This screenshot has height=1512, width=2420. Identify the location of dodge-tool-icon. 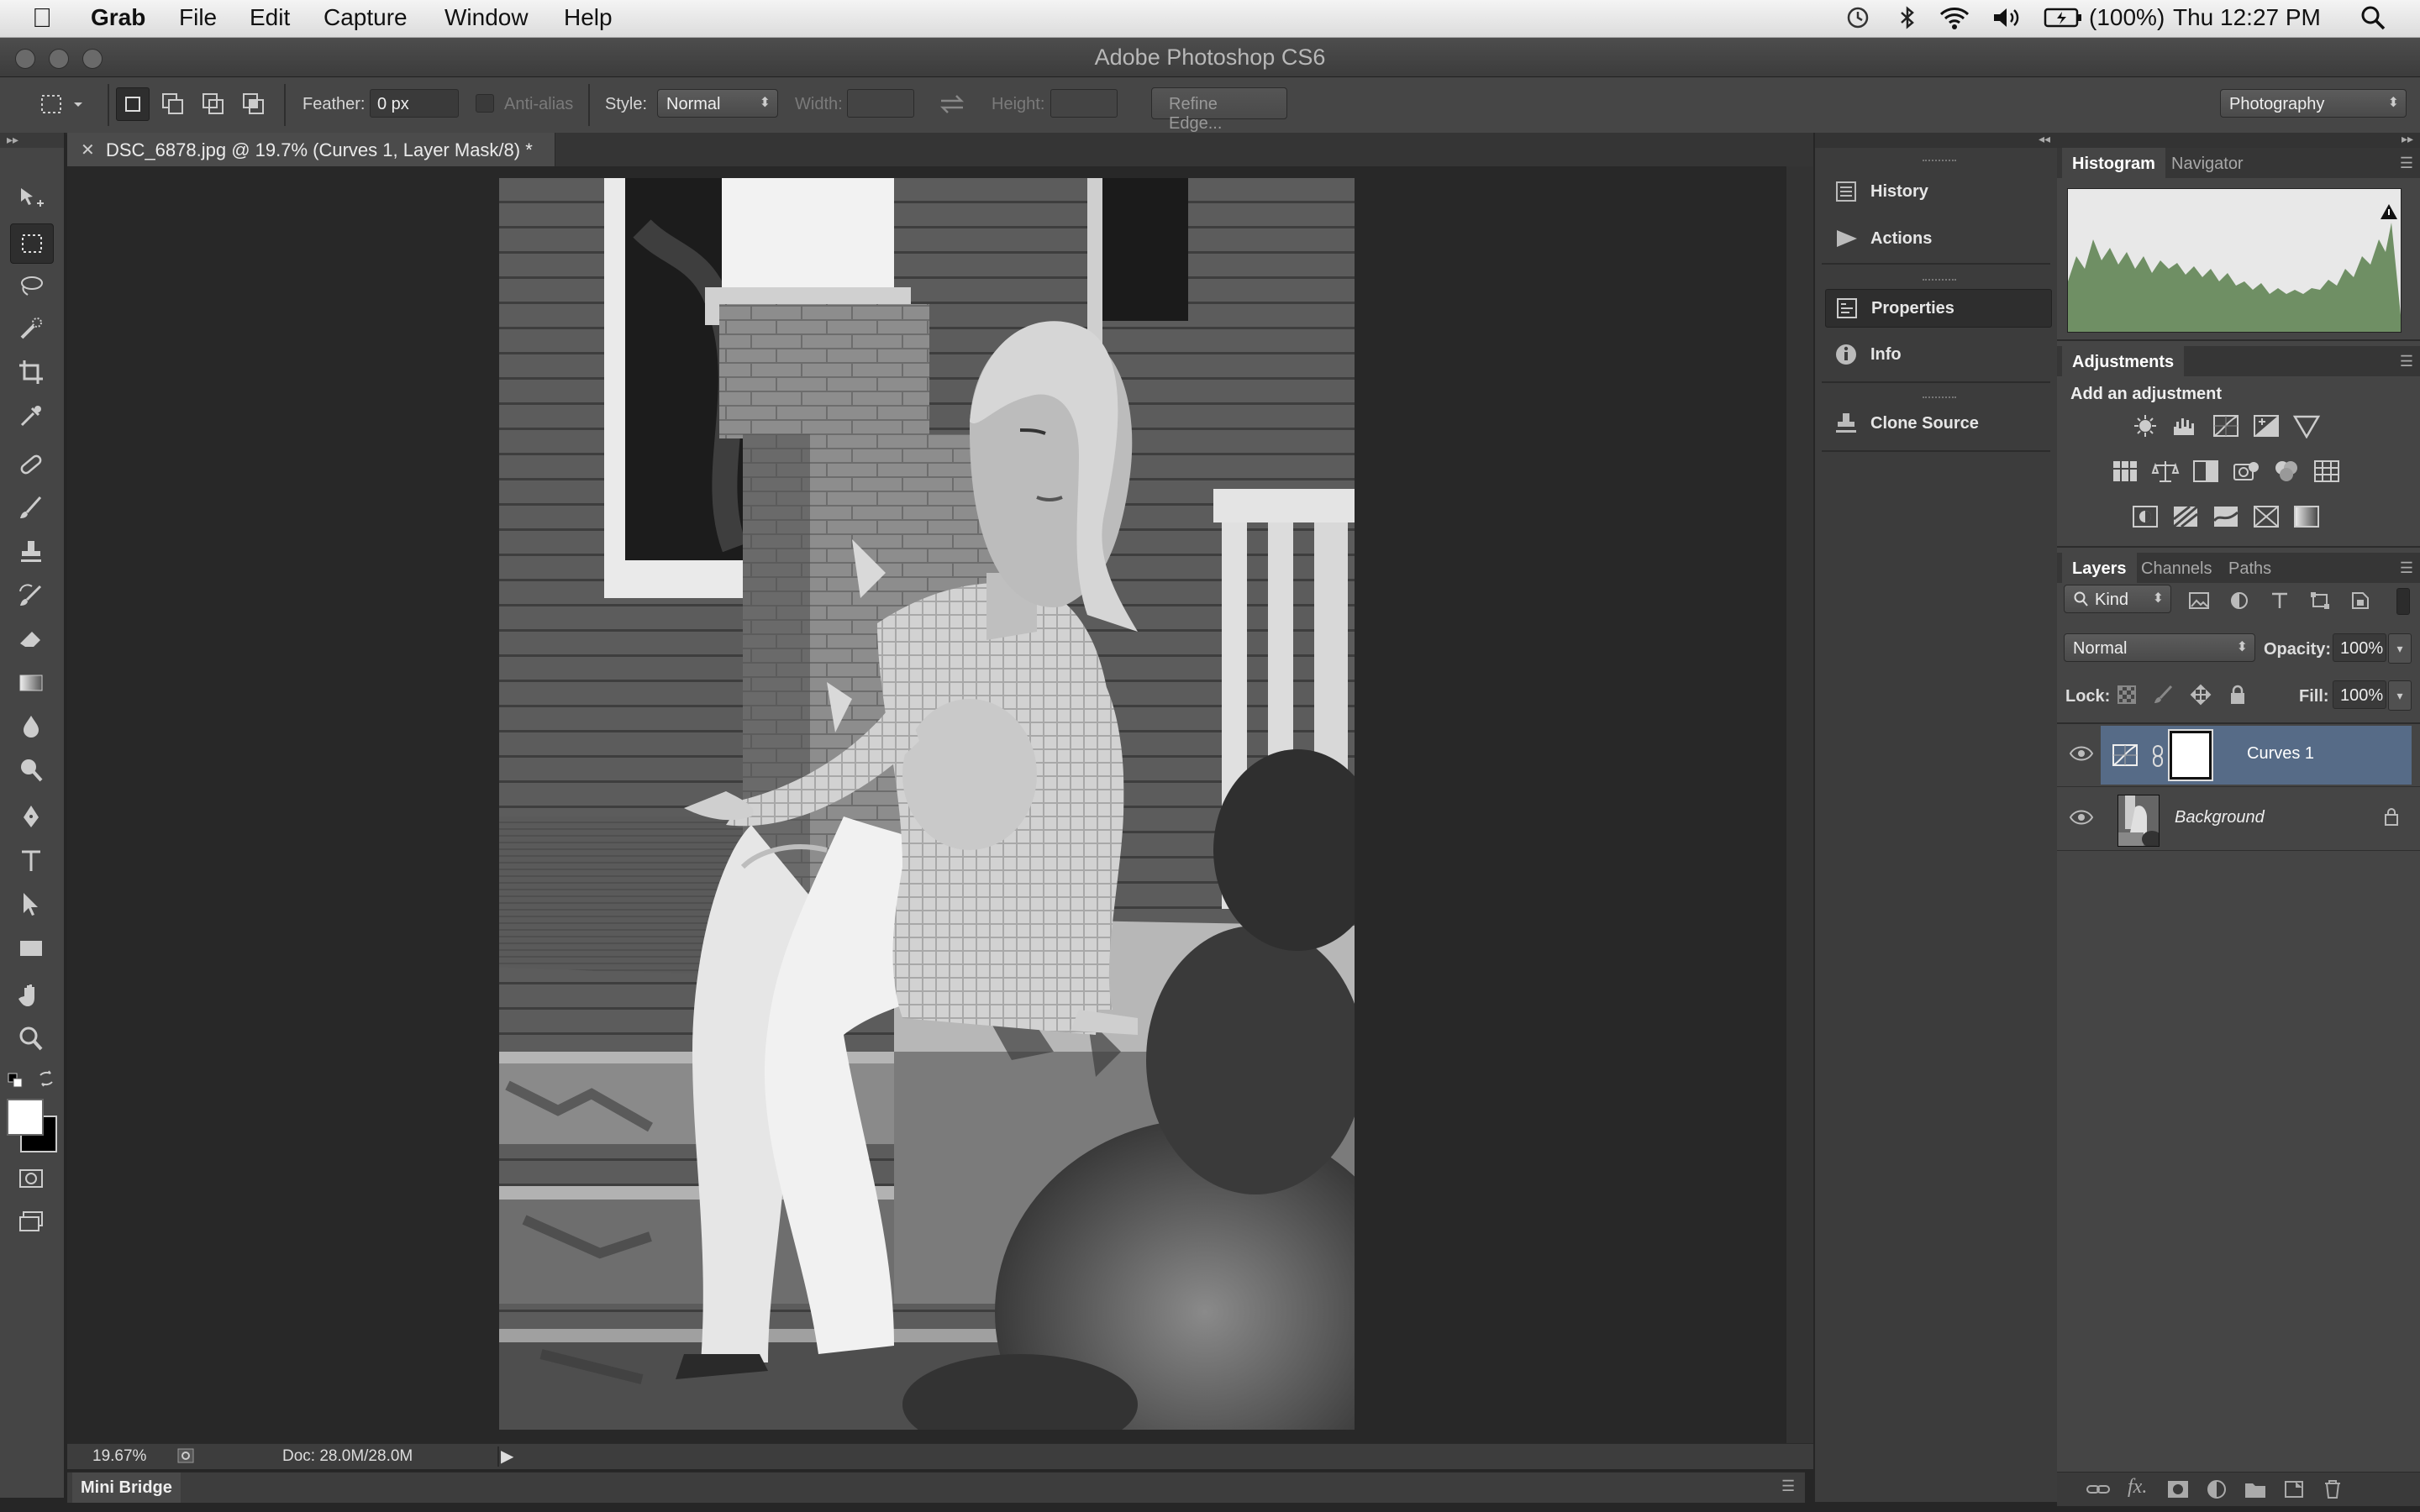
(31, 770).